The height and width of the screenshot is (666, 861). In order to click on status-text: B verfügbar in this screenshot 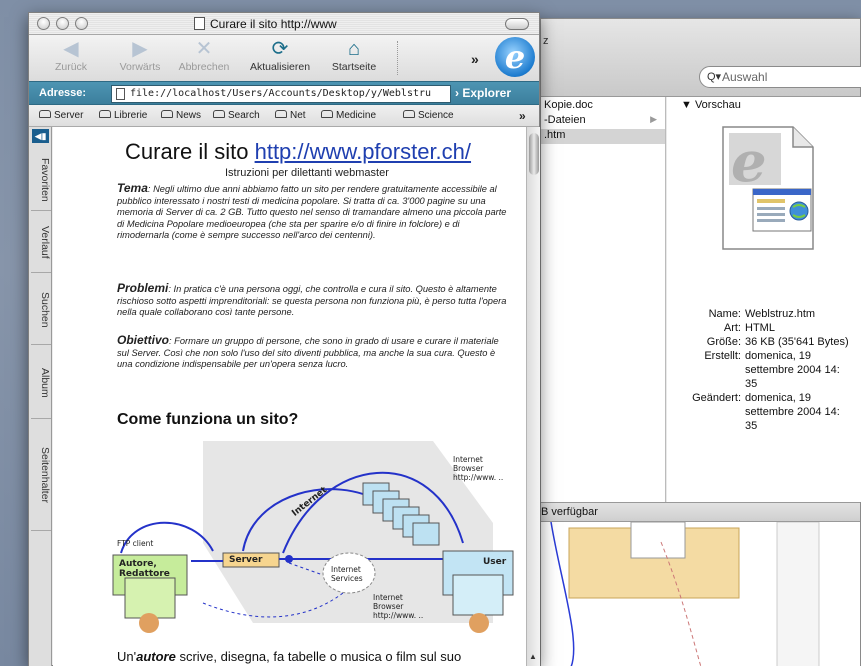, I will do `click(569, 512)`.